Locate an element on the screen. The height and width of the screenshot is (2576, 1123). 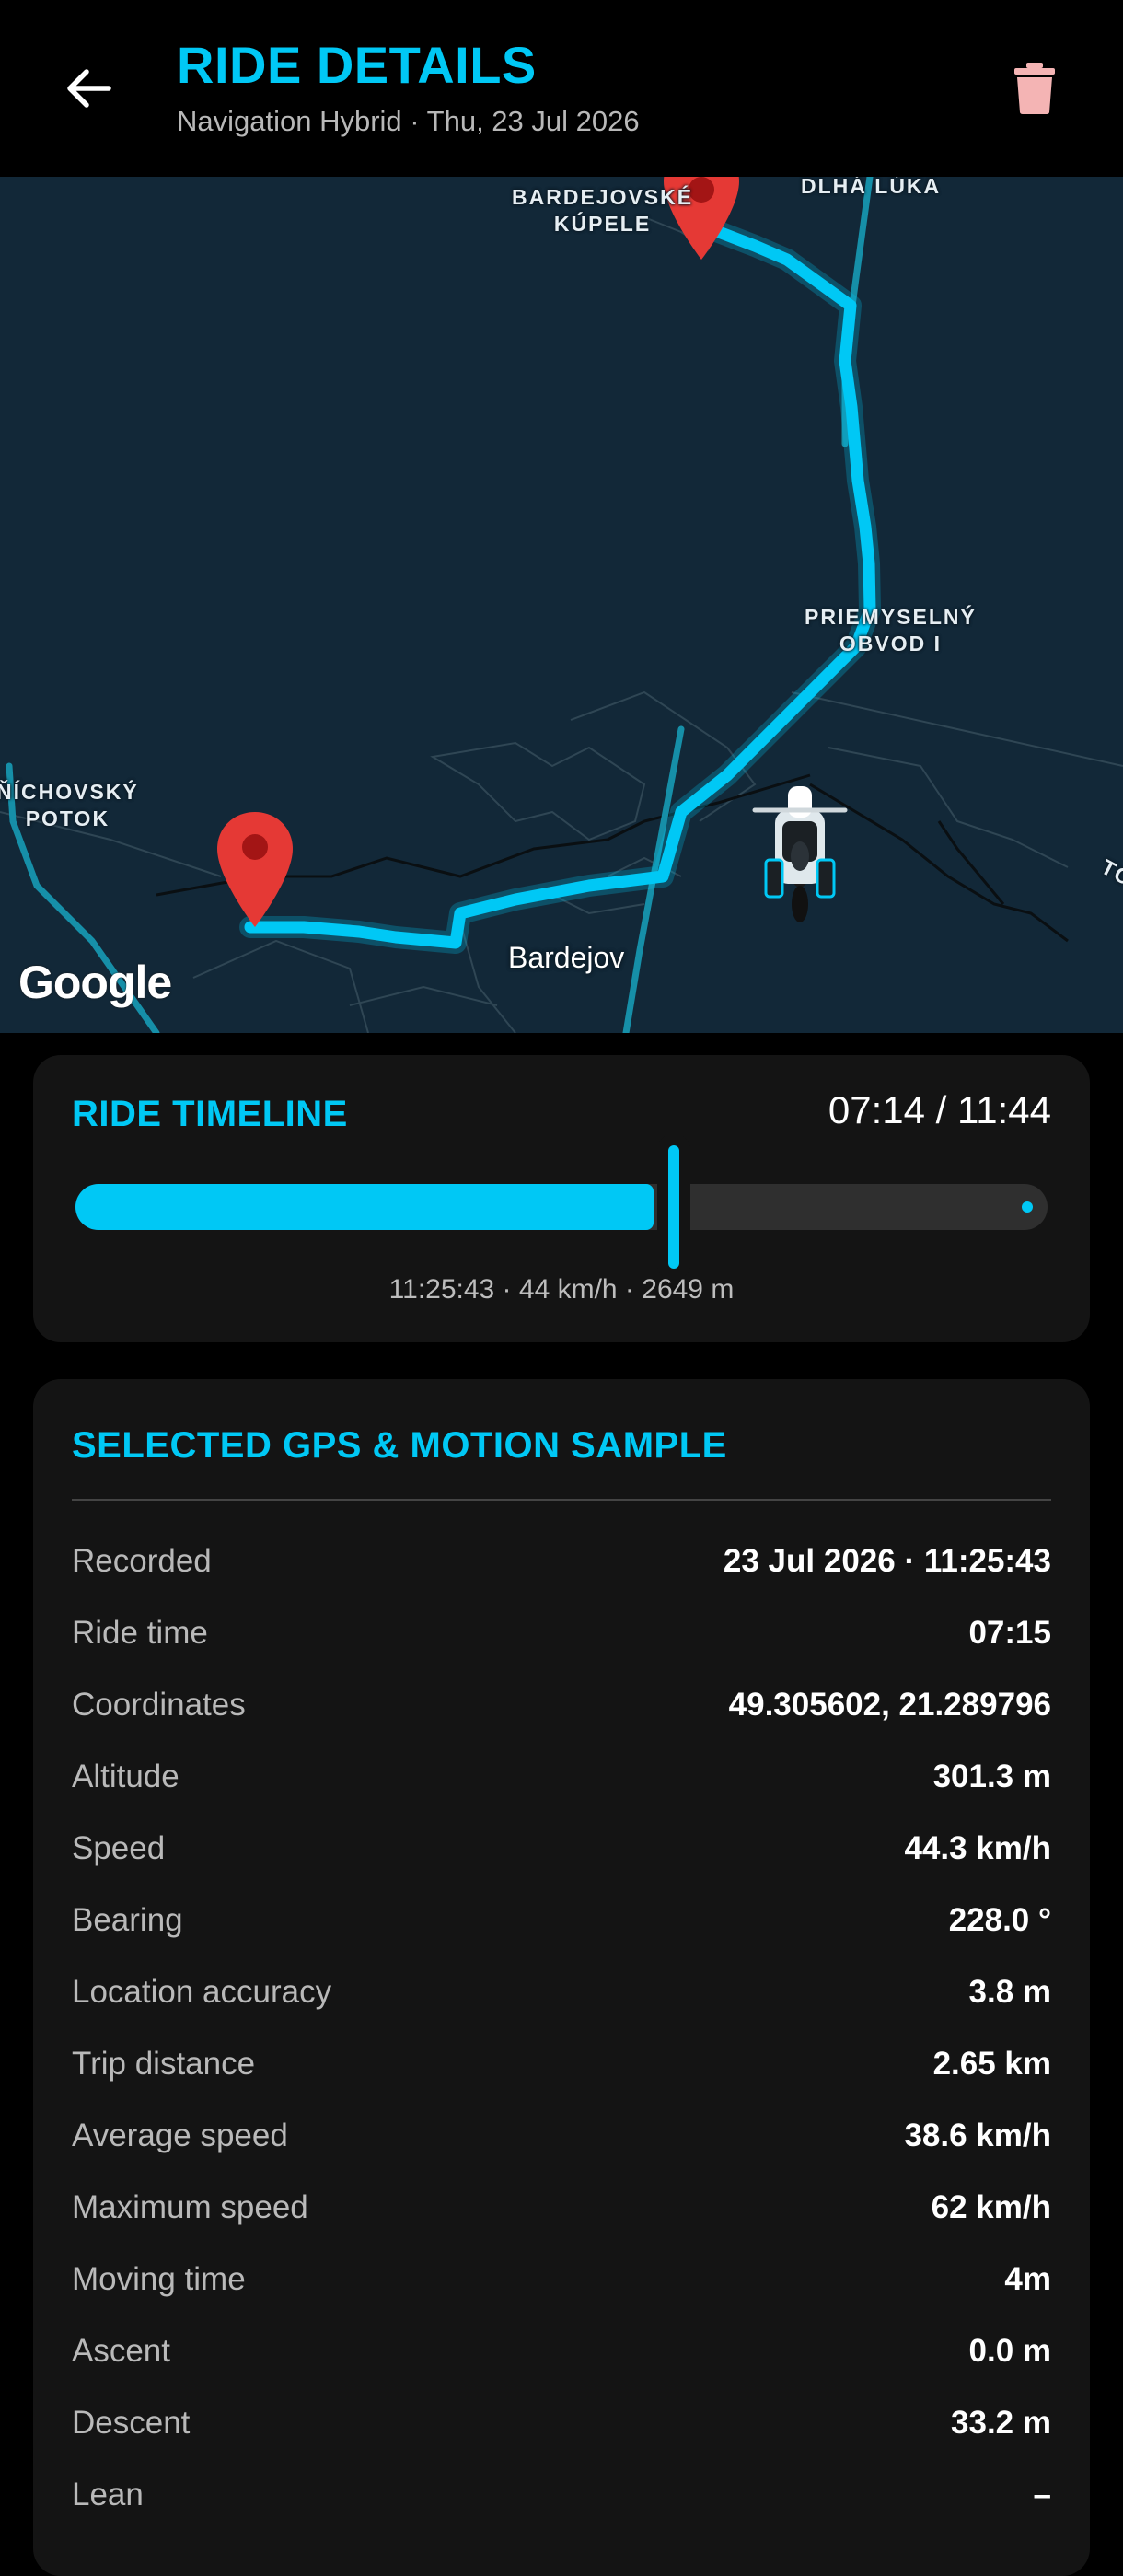
map-label-dlha-luka: DLHÁ LÚKA is located at coordinates (871, 187).